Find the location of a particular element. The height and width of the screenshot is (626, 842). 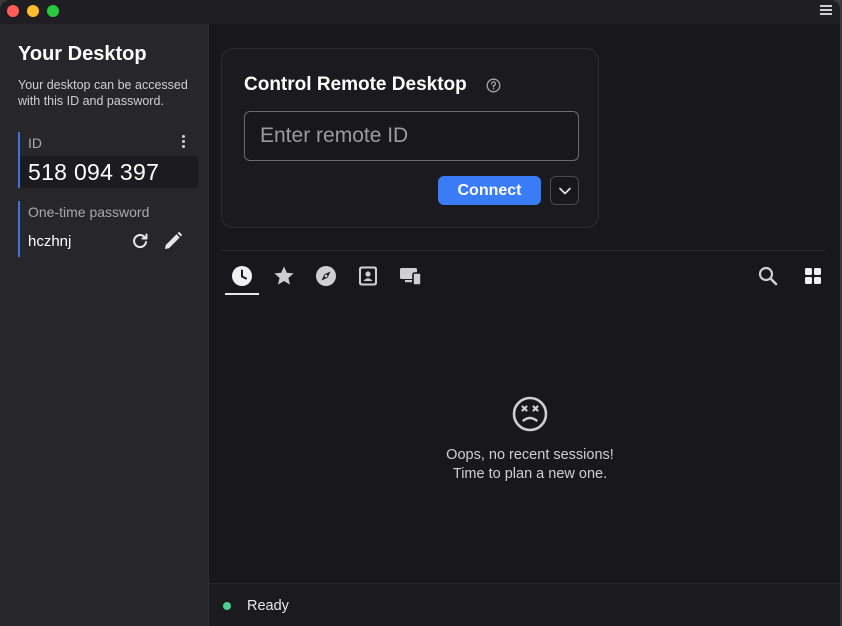

empty-state-line-2: Time to plan a new one. is located at coordinates (530, 474).